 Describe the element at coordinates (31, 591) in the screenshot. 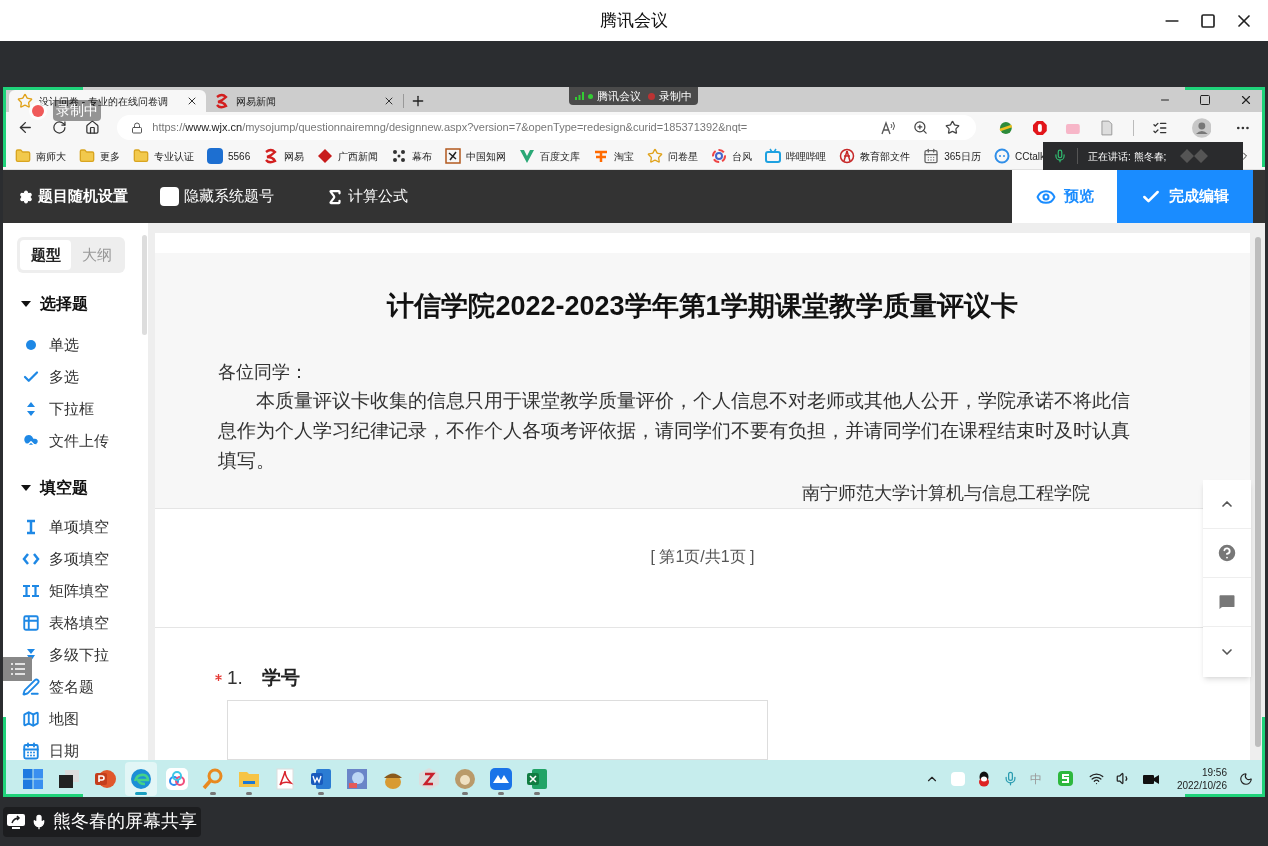

I see `double-cursor-icon` at that location.